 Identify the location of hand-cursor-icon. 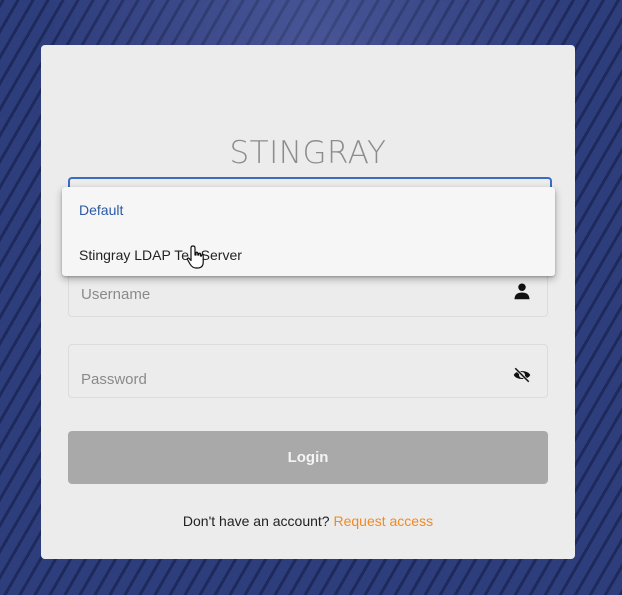
(195, 257).